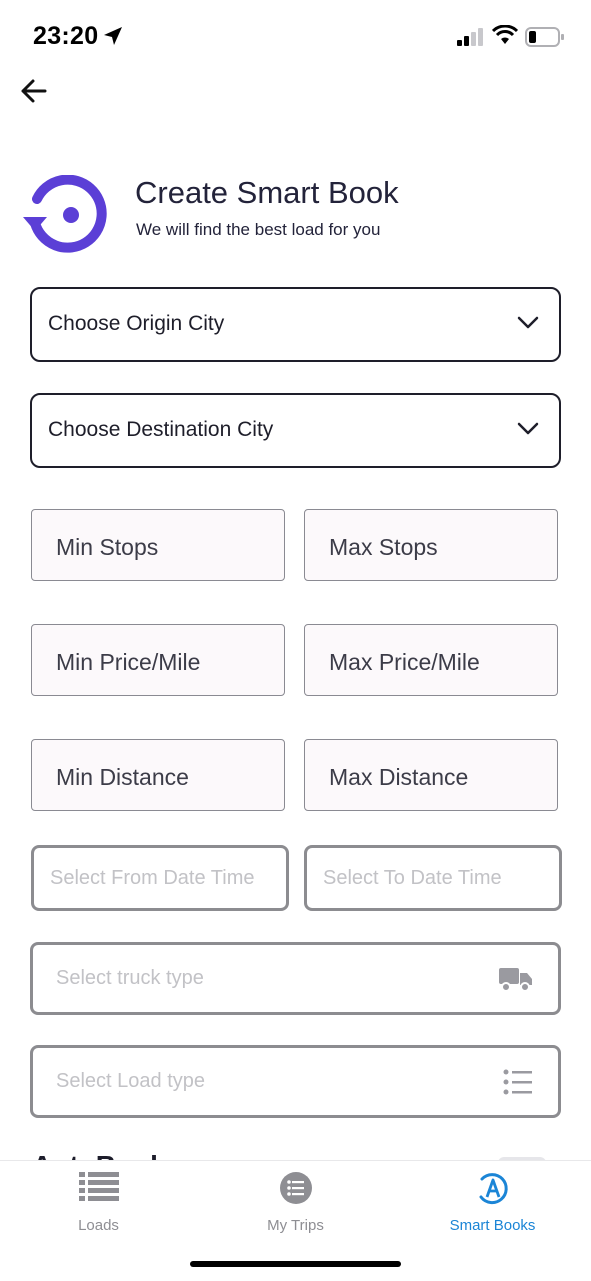 This screenshot has height=1281, width=591. I want to click on max-distance-input: Max Distance, so click(431, 775).